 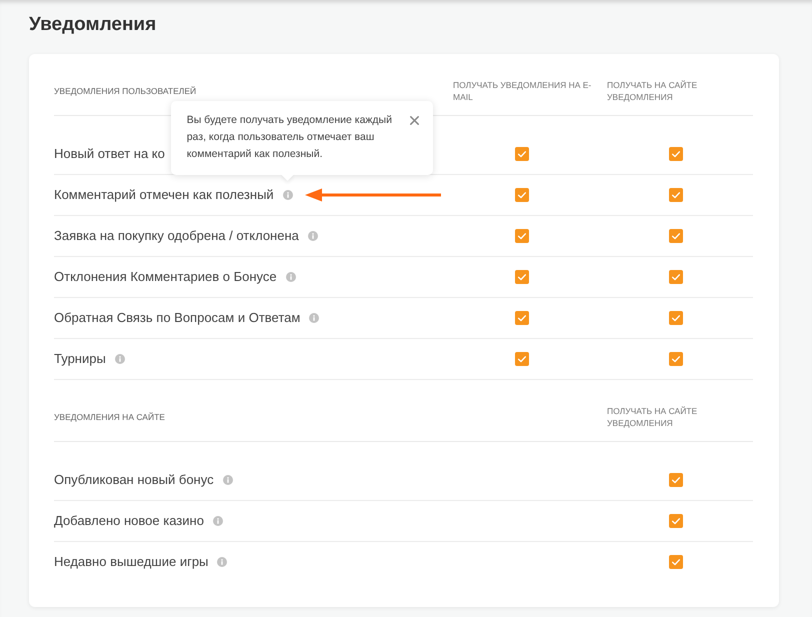 I want to click on notification-label: Обратная Связь по Вопросам и Ответам, so click(x=177, y=318).